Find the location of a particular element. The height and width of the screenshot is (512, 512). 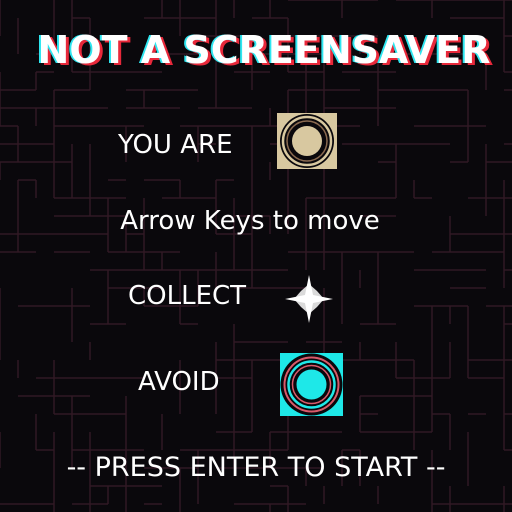

four-point-star-icon is located at coordinates (309, 299).